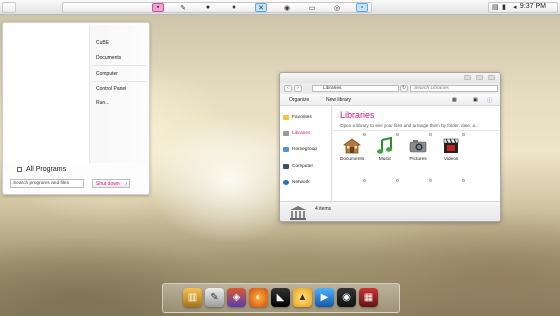 The image size is (560, 316). Describe the element at coordinates (9, 7) in the screenshot. I see `panel-menu-button` at that location.